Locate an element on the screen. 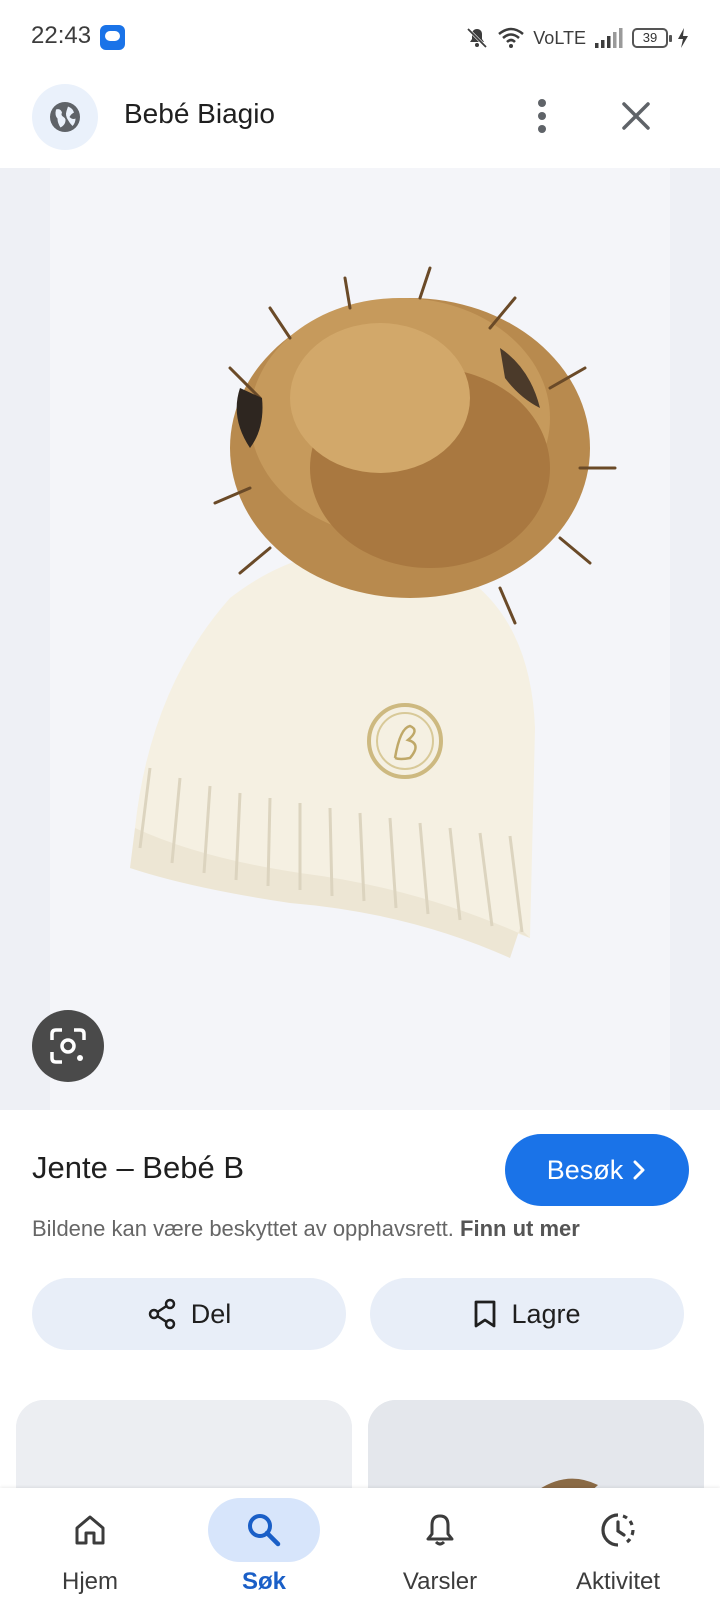  activity-icon is located at coordinates (618, 1530).